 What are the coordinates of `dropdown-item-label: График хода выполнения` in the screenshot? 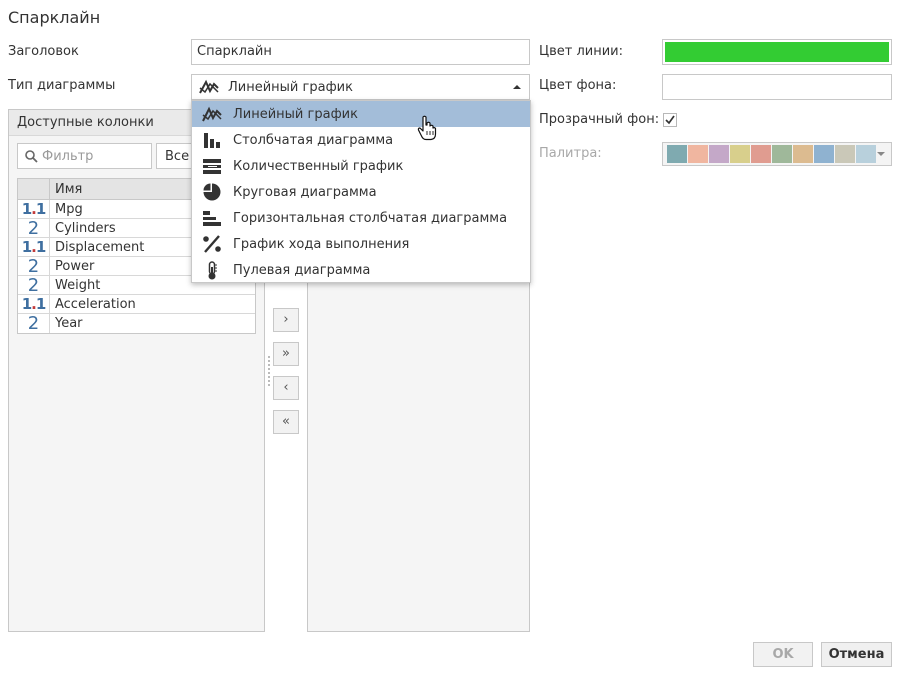 It's located at (321, 244).